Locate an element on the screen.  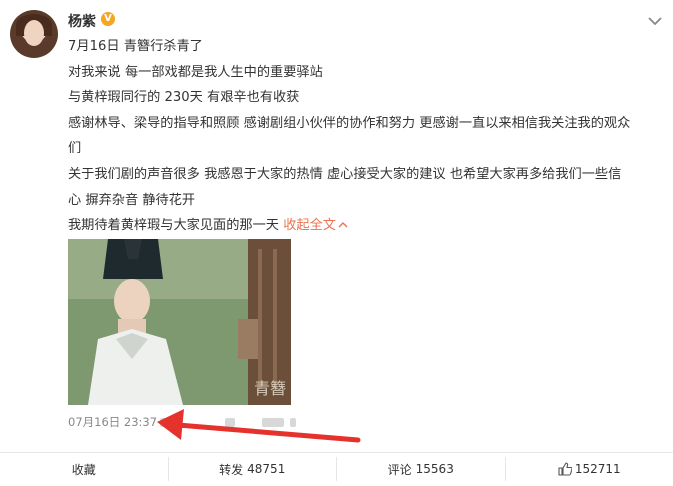
favorite-button: 收藏 is located at coordinates (84, 469).